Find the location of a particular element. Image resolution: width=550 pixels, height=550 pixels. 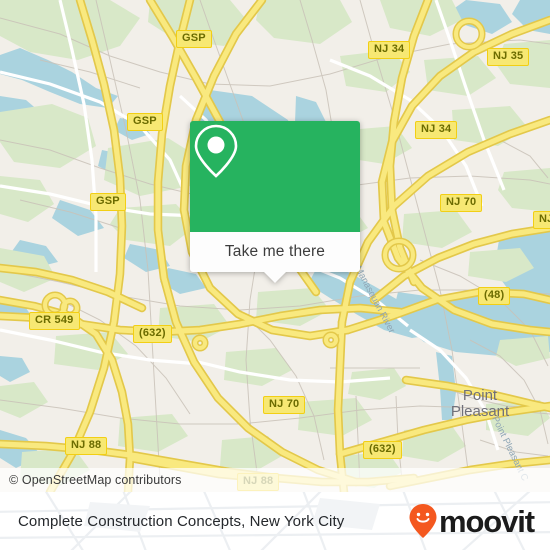

road-shield--48-: (48) is located at coordinates (494, 296).